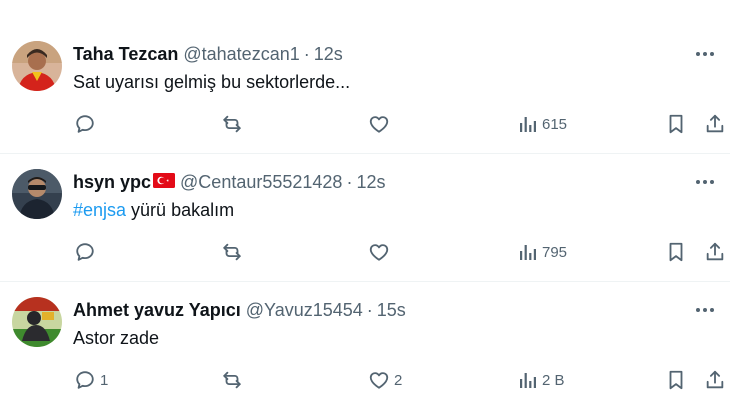 Image resolution: width=730 pixels, height=420 pixels. What do you see at coordinates (398, 380) in the screenshot?
I see `like-count: 2` at bounding box center [398, 380].